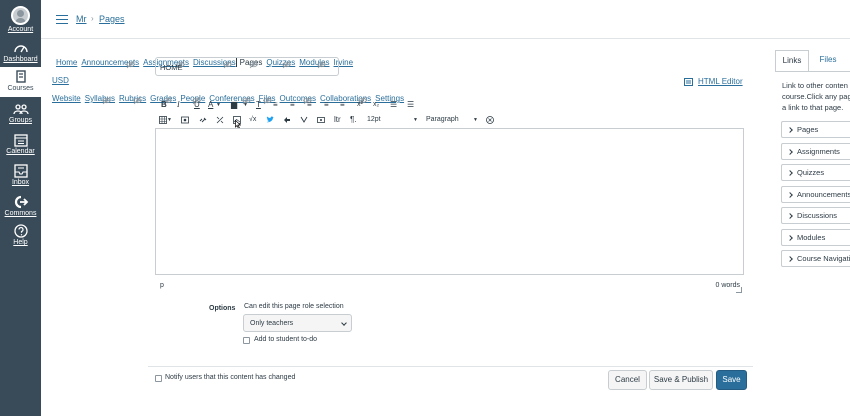  Describe the element at coordinates (247, 66) in the screenshot. I see `page-title-input: HOME` at that location.